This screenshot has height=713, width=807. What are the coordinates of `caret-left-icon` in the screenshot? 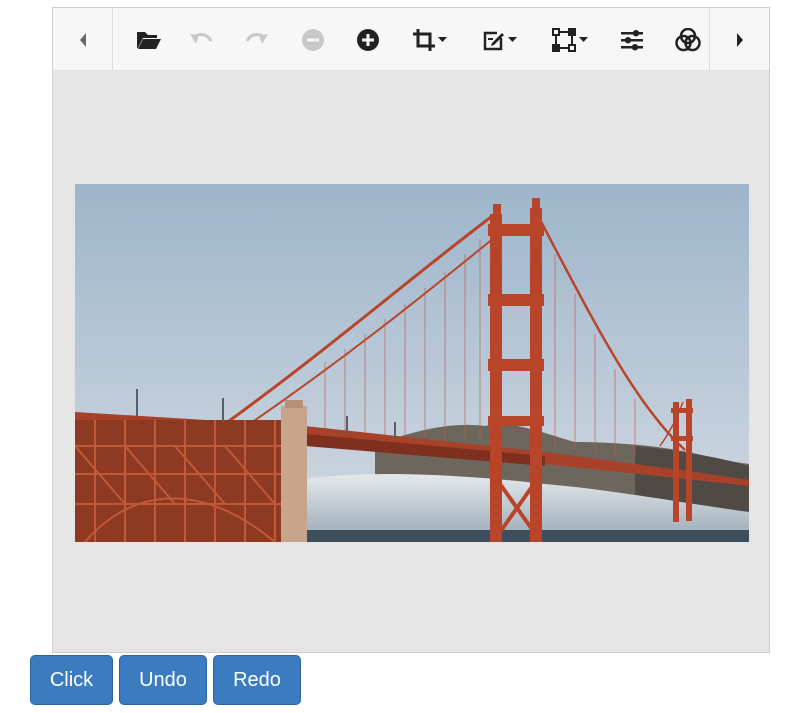 It's located at (82, 39).